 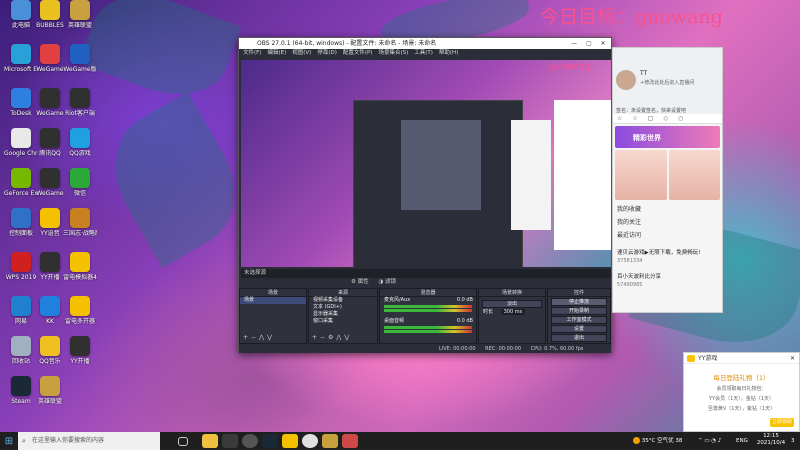 I want to click on menu-item: 编辑(E), so click(x=276, y=53).